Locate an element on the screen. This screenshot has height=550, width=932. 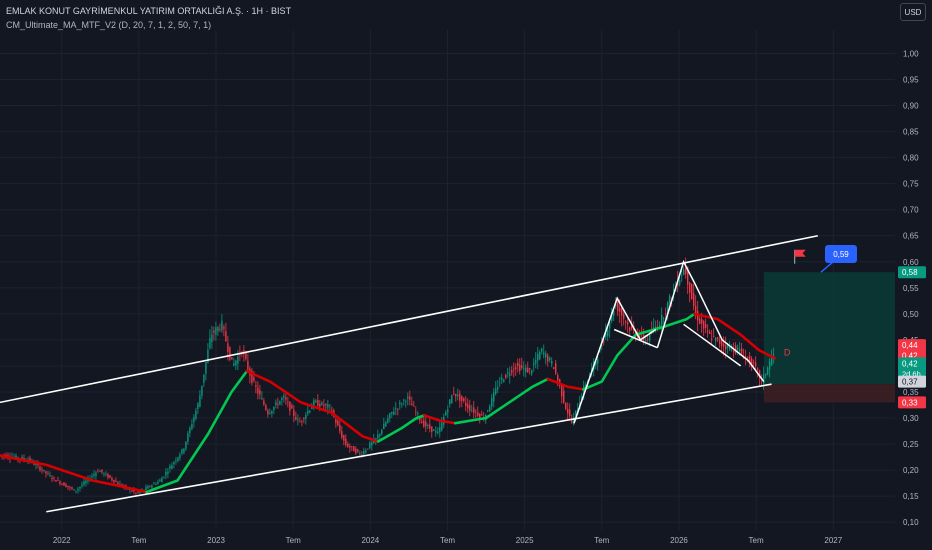
price-tick-label: 0,20 is located at coordinates (911, 470).